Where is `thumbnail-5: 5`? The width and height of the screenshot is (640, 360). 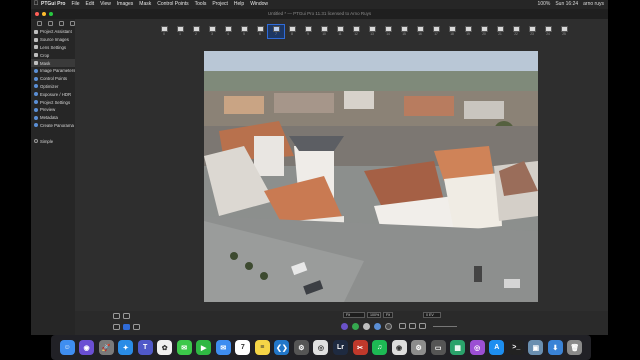 thumbnail-5: 5 is located at coordinates (244, 31).